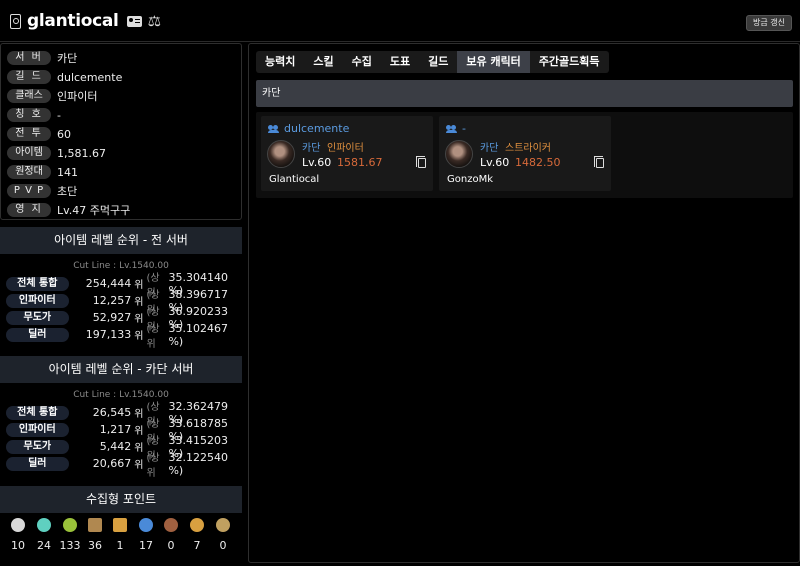 This screenshot has height=566, width=800. What do you see at coordinates (108, 283) in the screenshot?
I see `rank-value: 254,444` at bounding box center [108, 283].